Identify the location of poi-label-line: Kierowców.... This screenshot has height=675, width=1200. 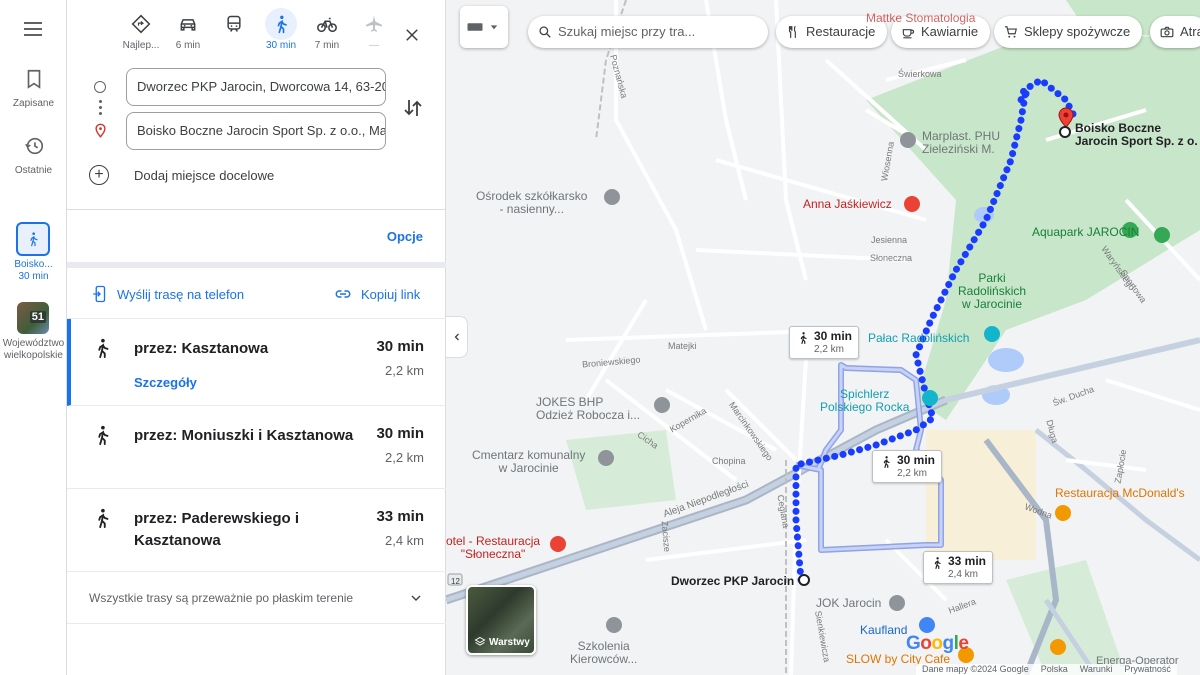
(604, 659).